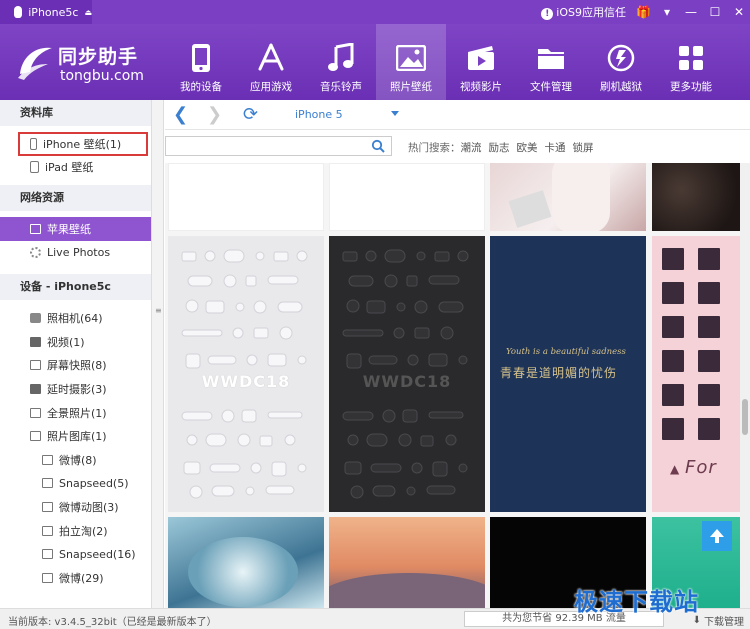  I want to click on sidebar-item-apple-wallpaper: 苹果壁纸, so click(75, 229).